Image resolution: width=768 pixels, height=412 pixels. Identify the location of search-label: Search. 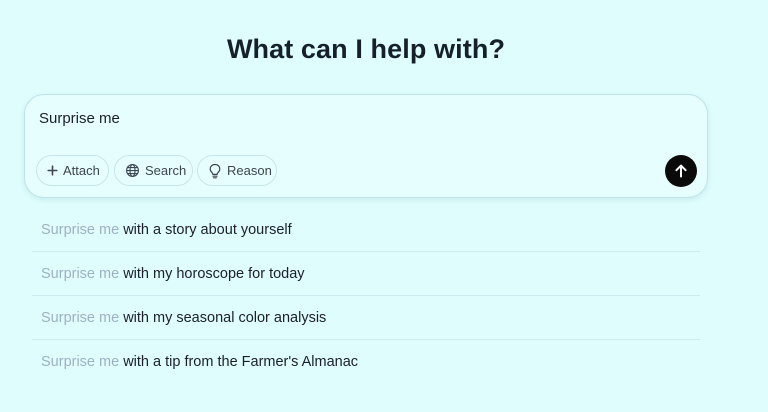
(166, 170).